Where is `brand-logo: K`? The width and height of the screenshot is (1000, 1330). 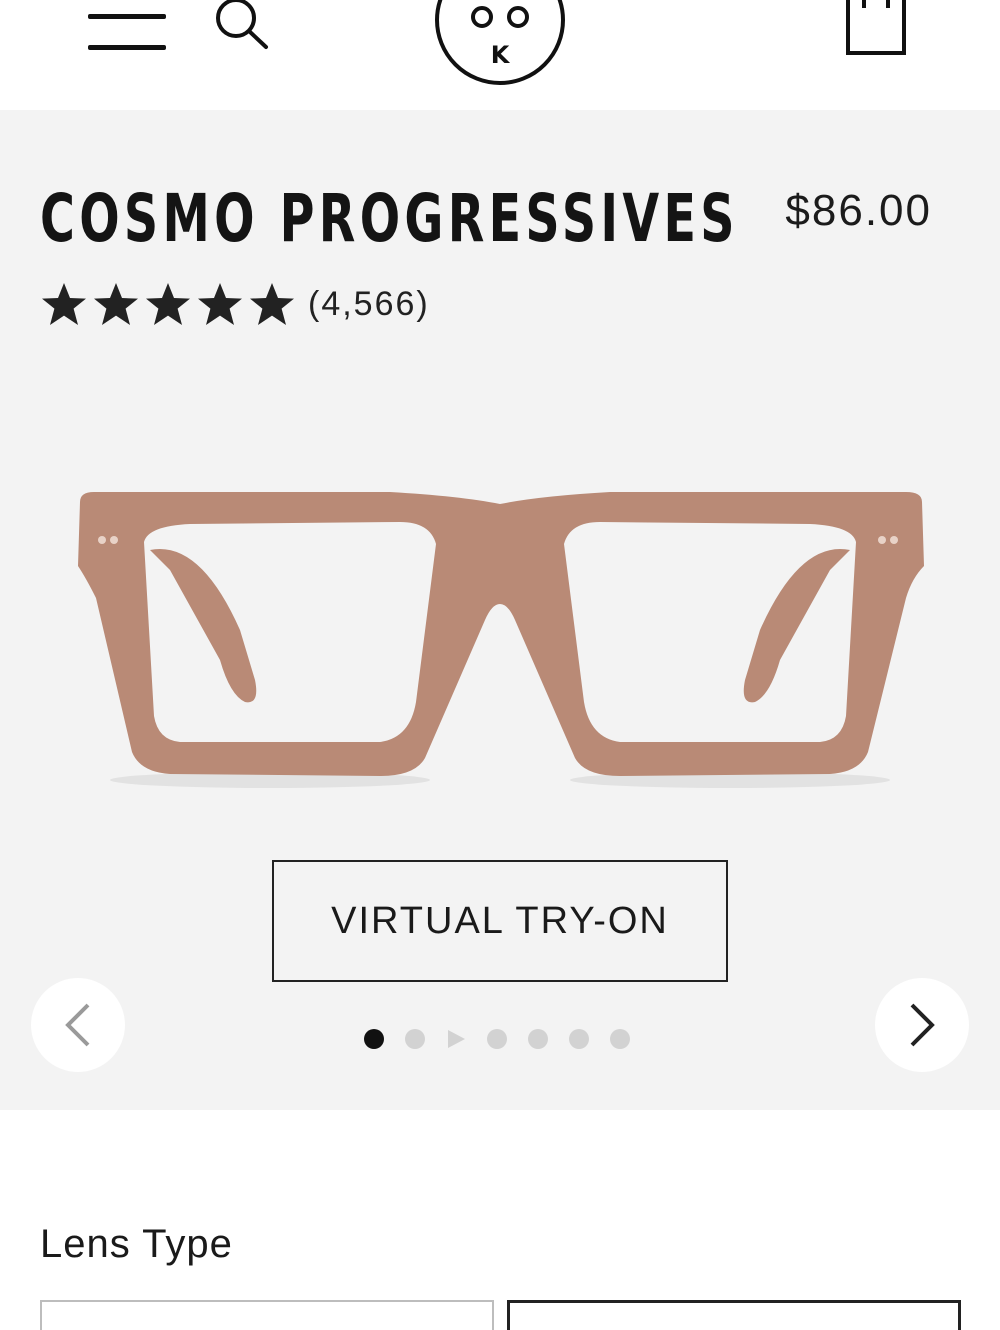
brand-logo: K is located at coordinates (500, 43).